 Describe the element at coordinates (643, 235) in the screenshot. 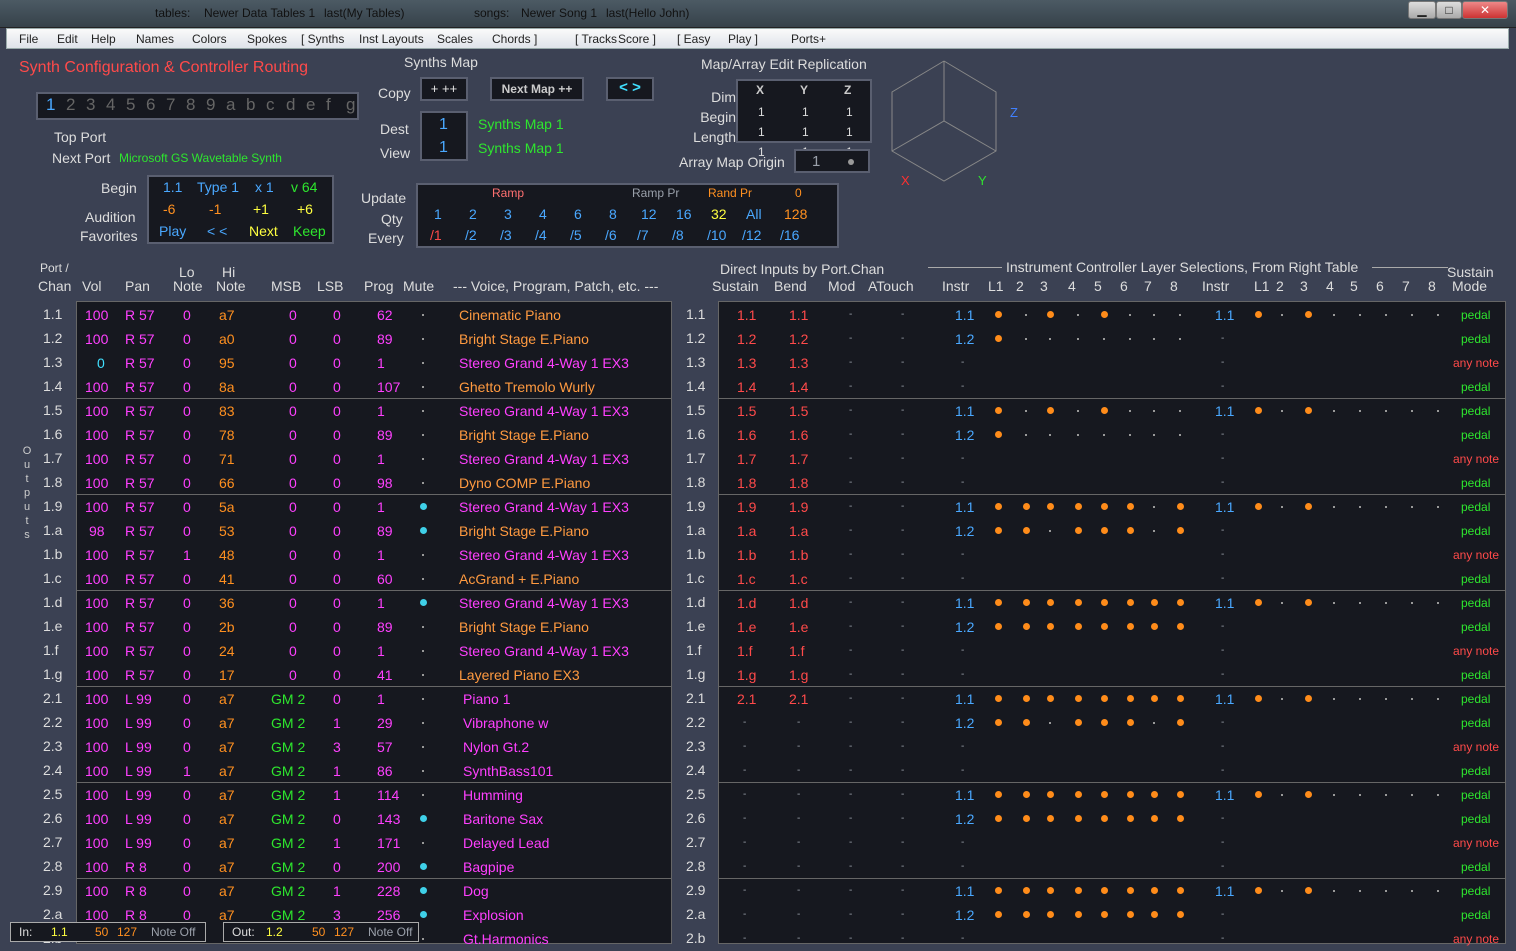

I see `every-option-6: /7` at that location.